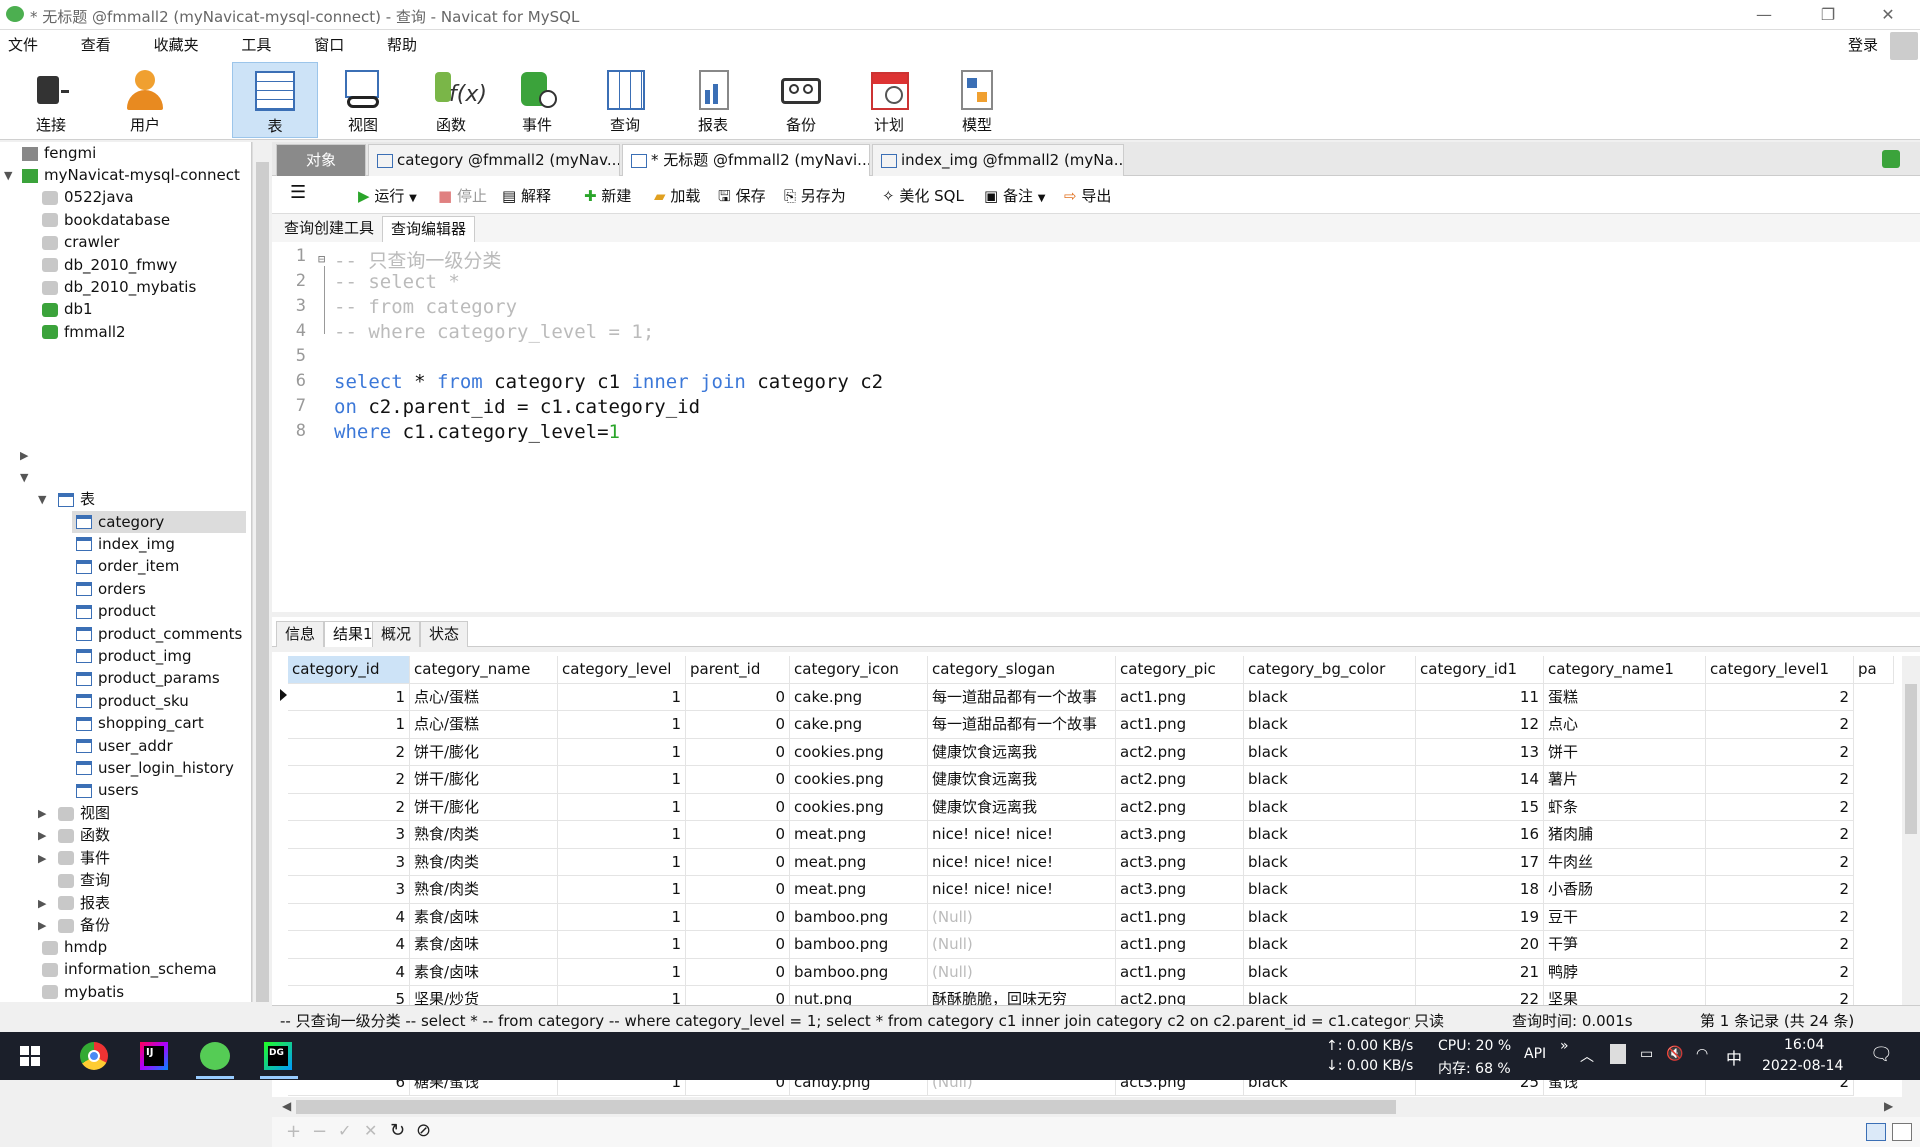 Image resolution: width=1920 pixels, height=1147 pixels. Describe the element at coordinates (859, 835) in the screenshot. I see `table-cell: meat.png` at that location.